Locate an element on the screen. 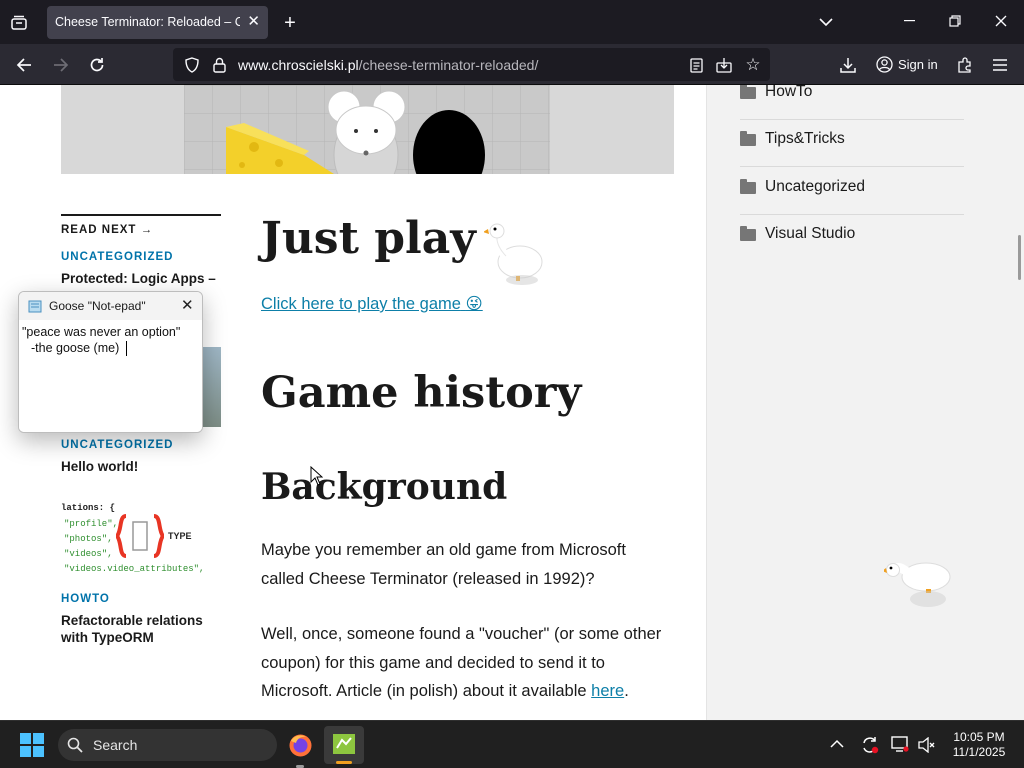 This screenshot has width=1024, height=768. code-line-3: "photos", is located at coordinates (88, 539).